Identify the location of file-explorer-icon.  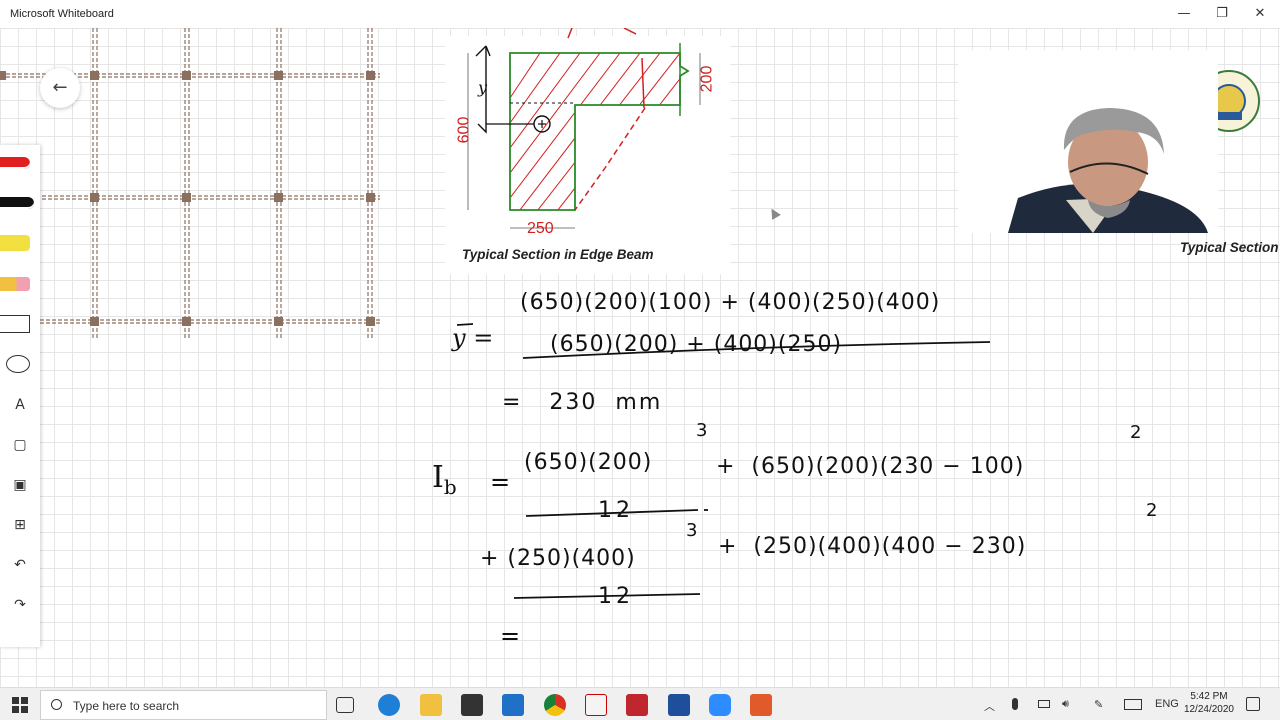
(431, 705).